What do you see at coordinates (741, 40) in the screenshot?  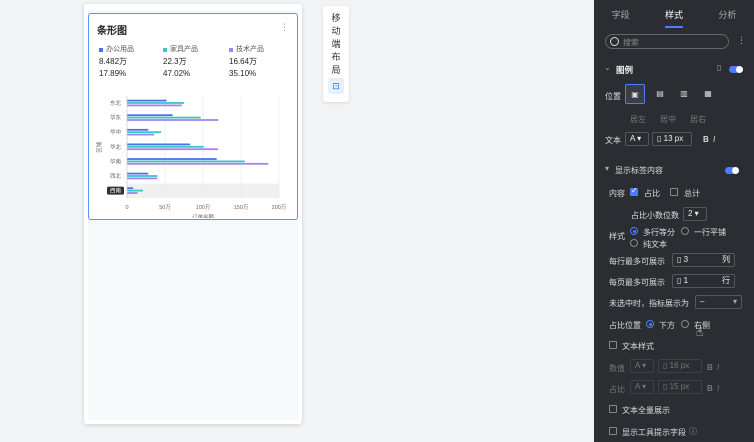 I see `more-options-icon: ⋮` at bounding box center [741, 40].